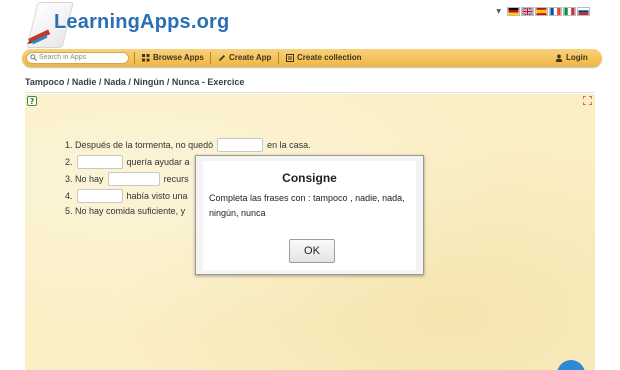 The image size is (620, 370). I want to click on create-app-button: Create App, so click(244, 58).